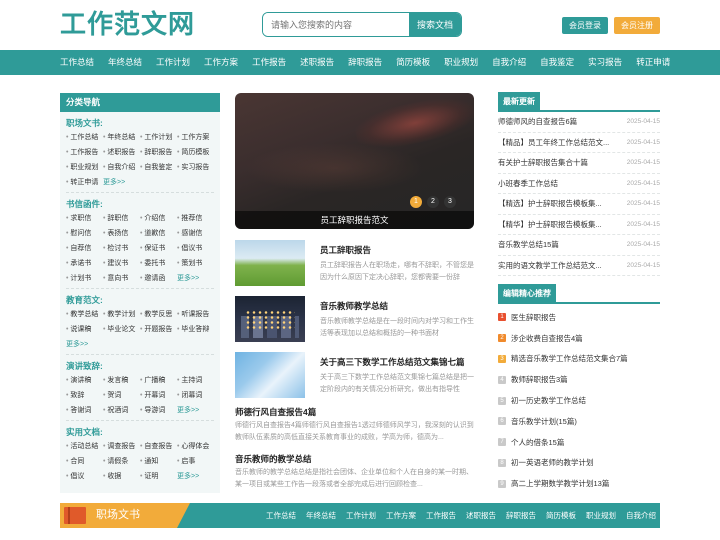 Image resolution: width=720 pixels, height=540 pixels. Describe the element at coordinates (84, 380) in the screenshot. I see `sidebar-link: 演讲稿` at that location.